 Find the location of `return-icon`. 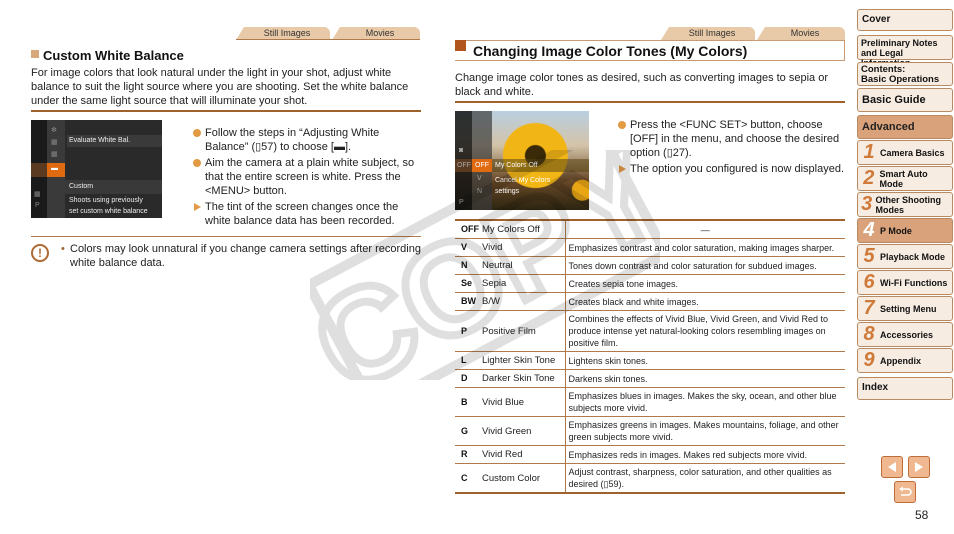

return-icon is located at coordinates (905, 491).